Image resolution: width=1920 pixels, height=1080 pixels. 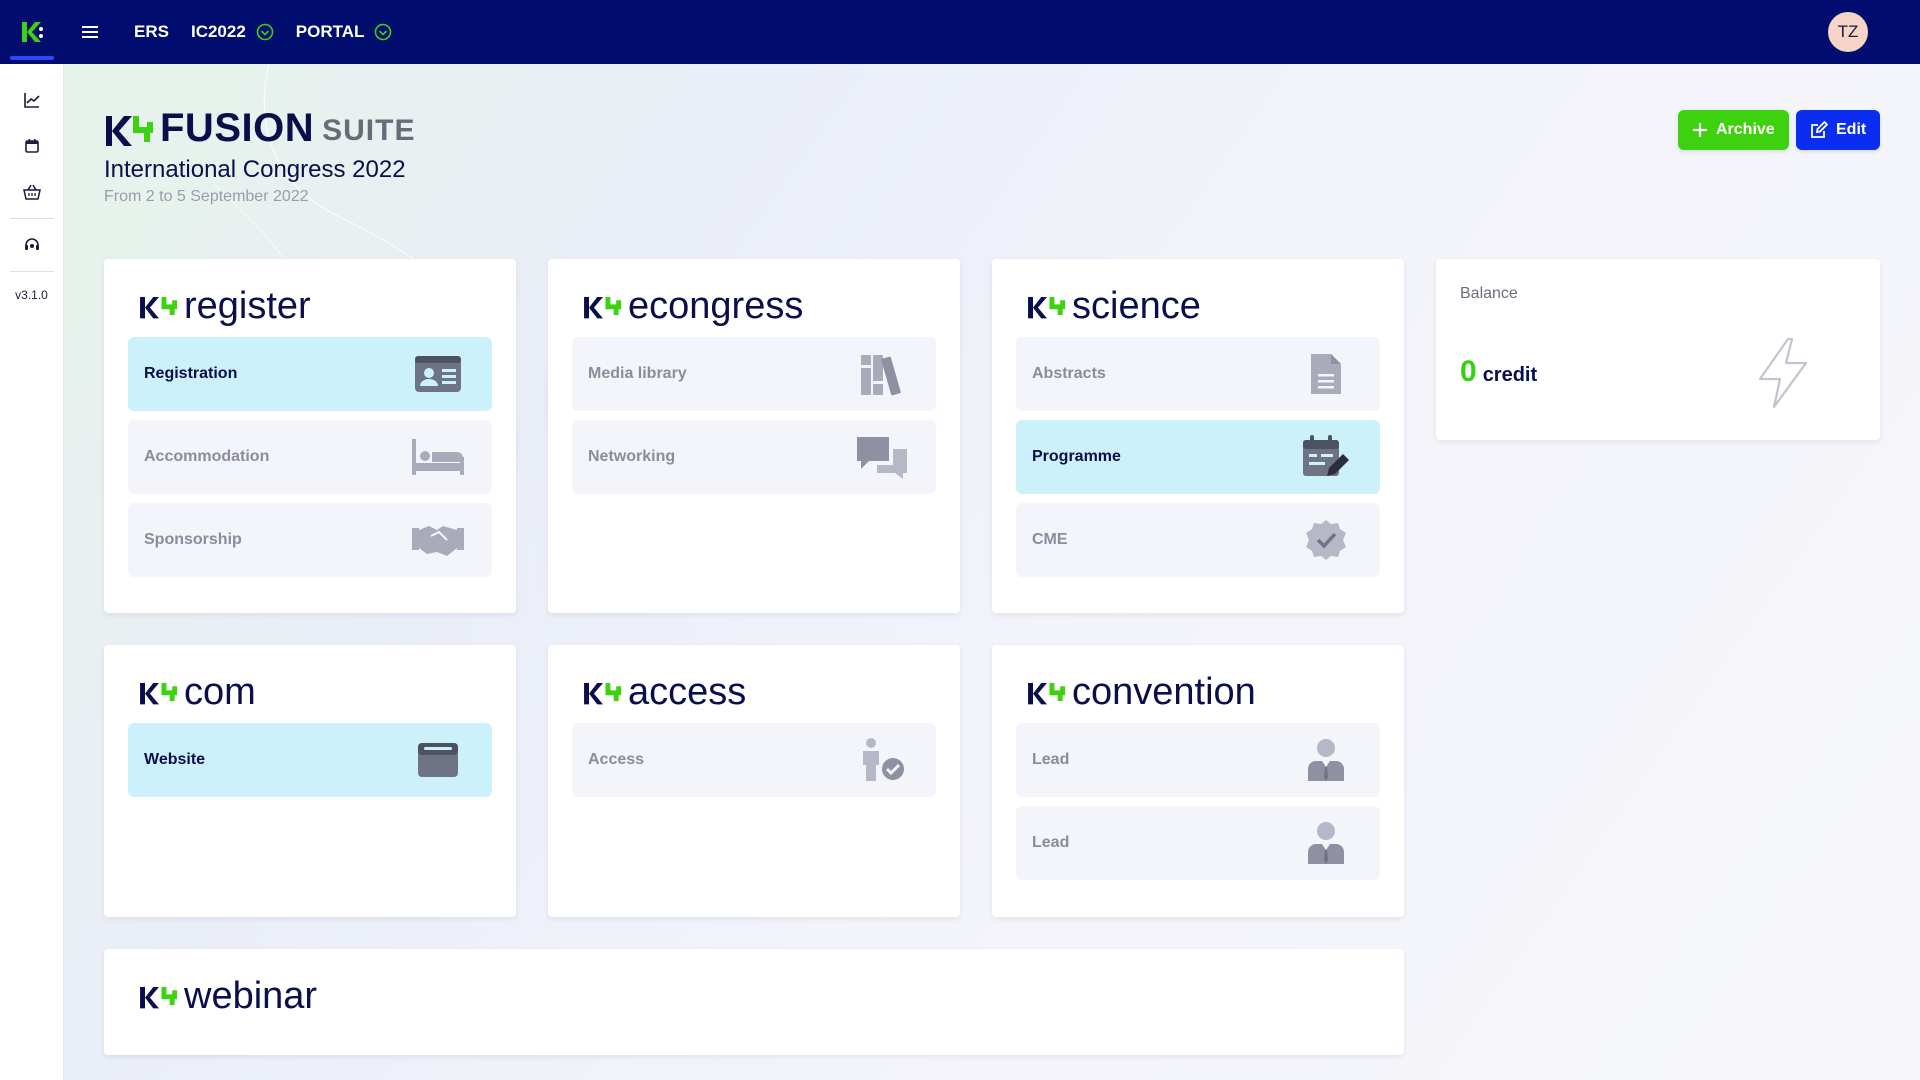 I want to click on basket-icon, so click(x=31, y=192).